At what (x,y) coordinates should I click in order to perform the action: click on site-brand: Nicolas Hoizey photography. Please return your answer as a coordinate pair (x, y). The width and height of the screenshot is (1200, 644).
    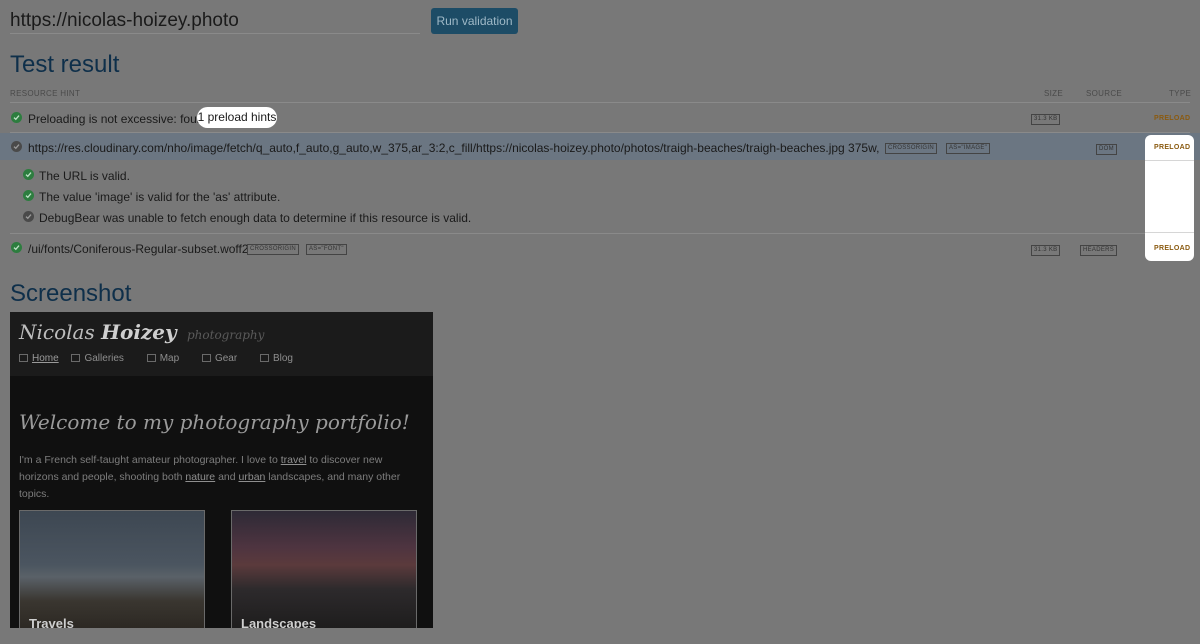
    Looking at the image, I should click on (141, 332).